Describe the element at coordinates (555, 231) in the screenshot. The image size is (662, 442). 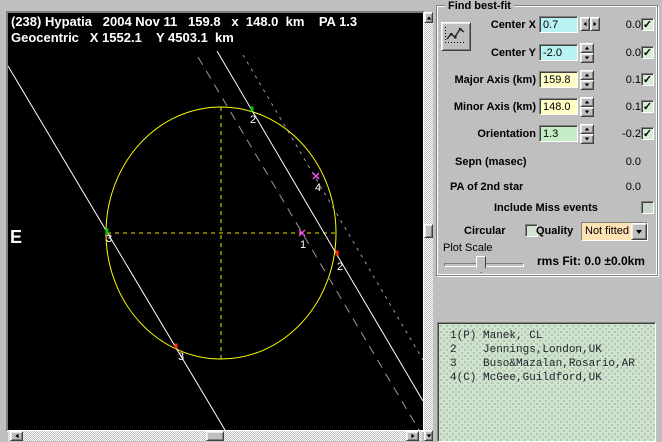
I see `quality-label: Quality` at that location.